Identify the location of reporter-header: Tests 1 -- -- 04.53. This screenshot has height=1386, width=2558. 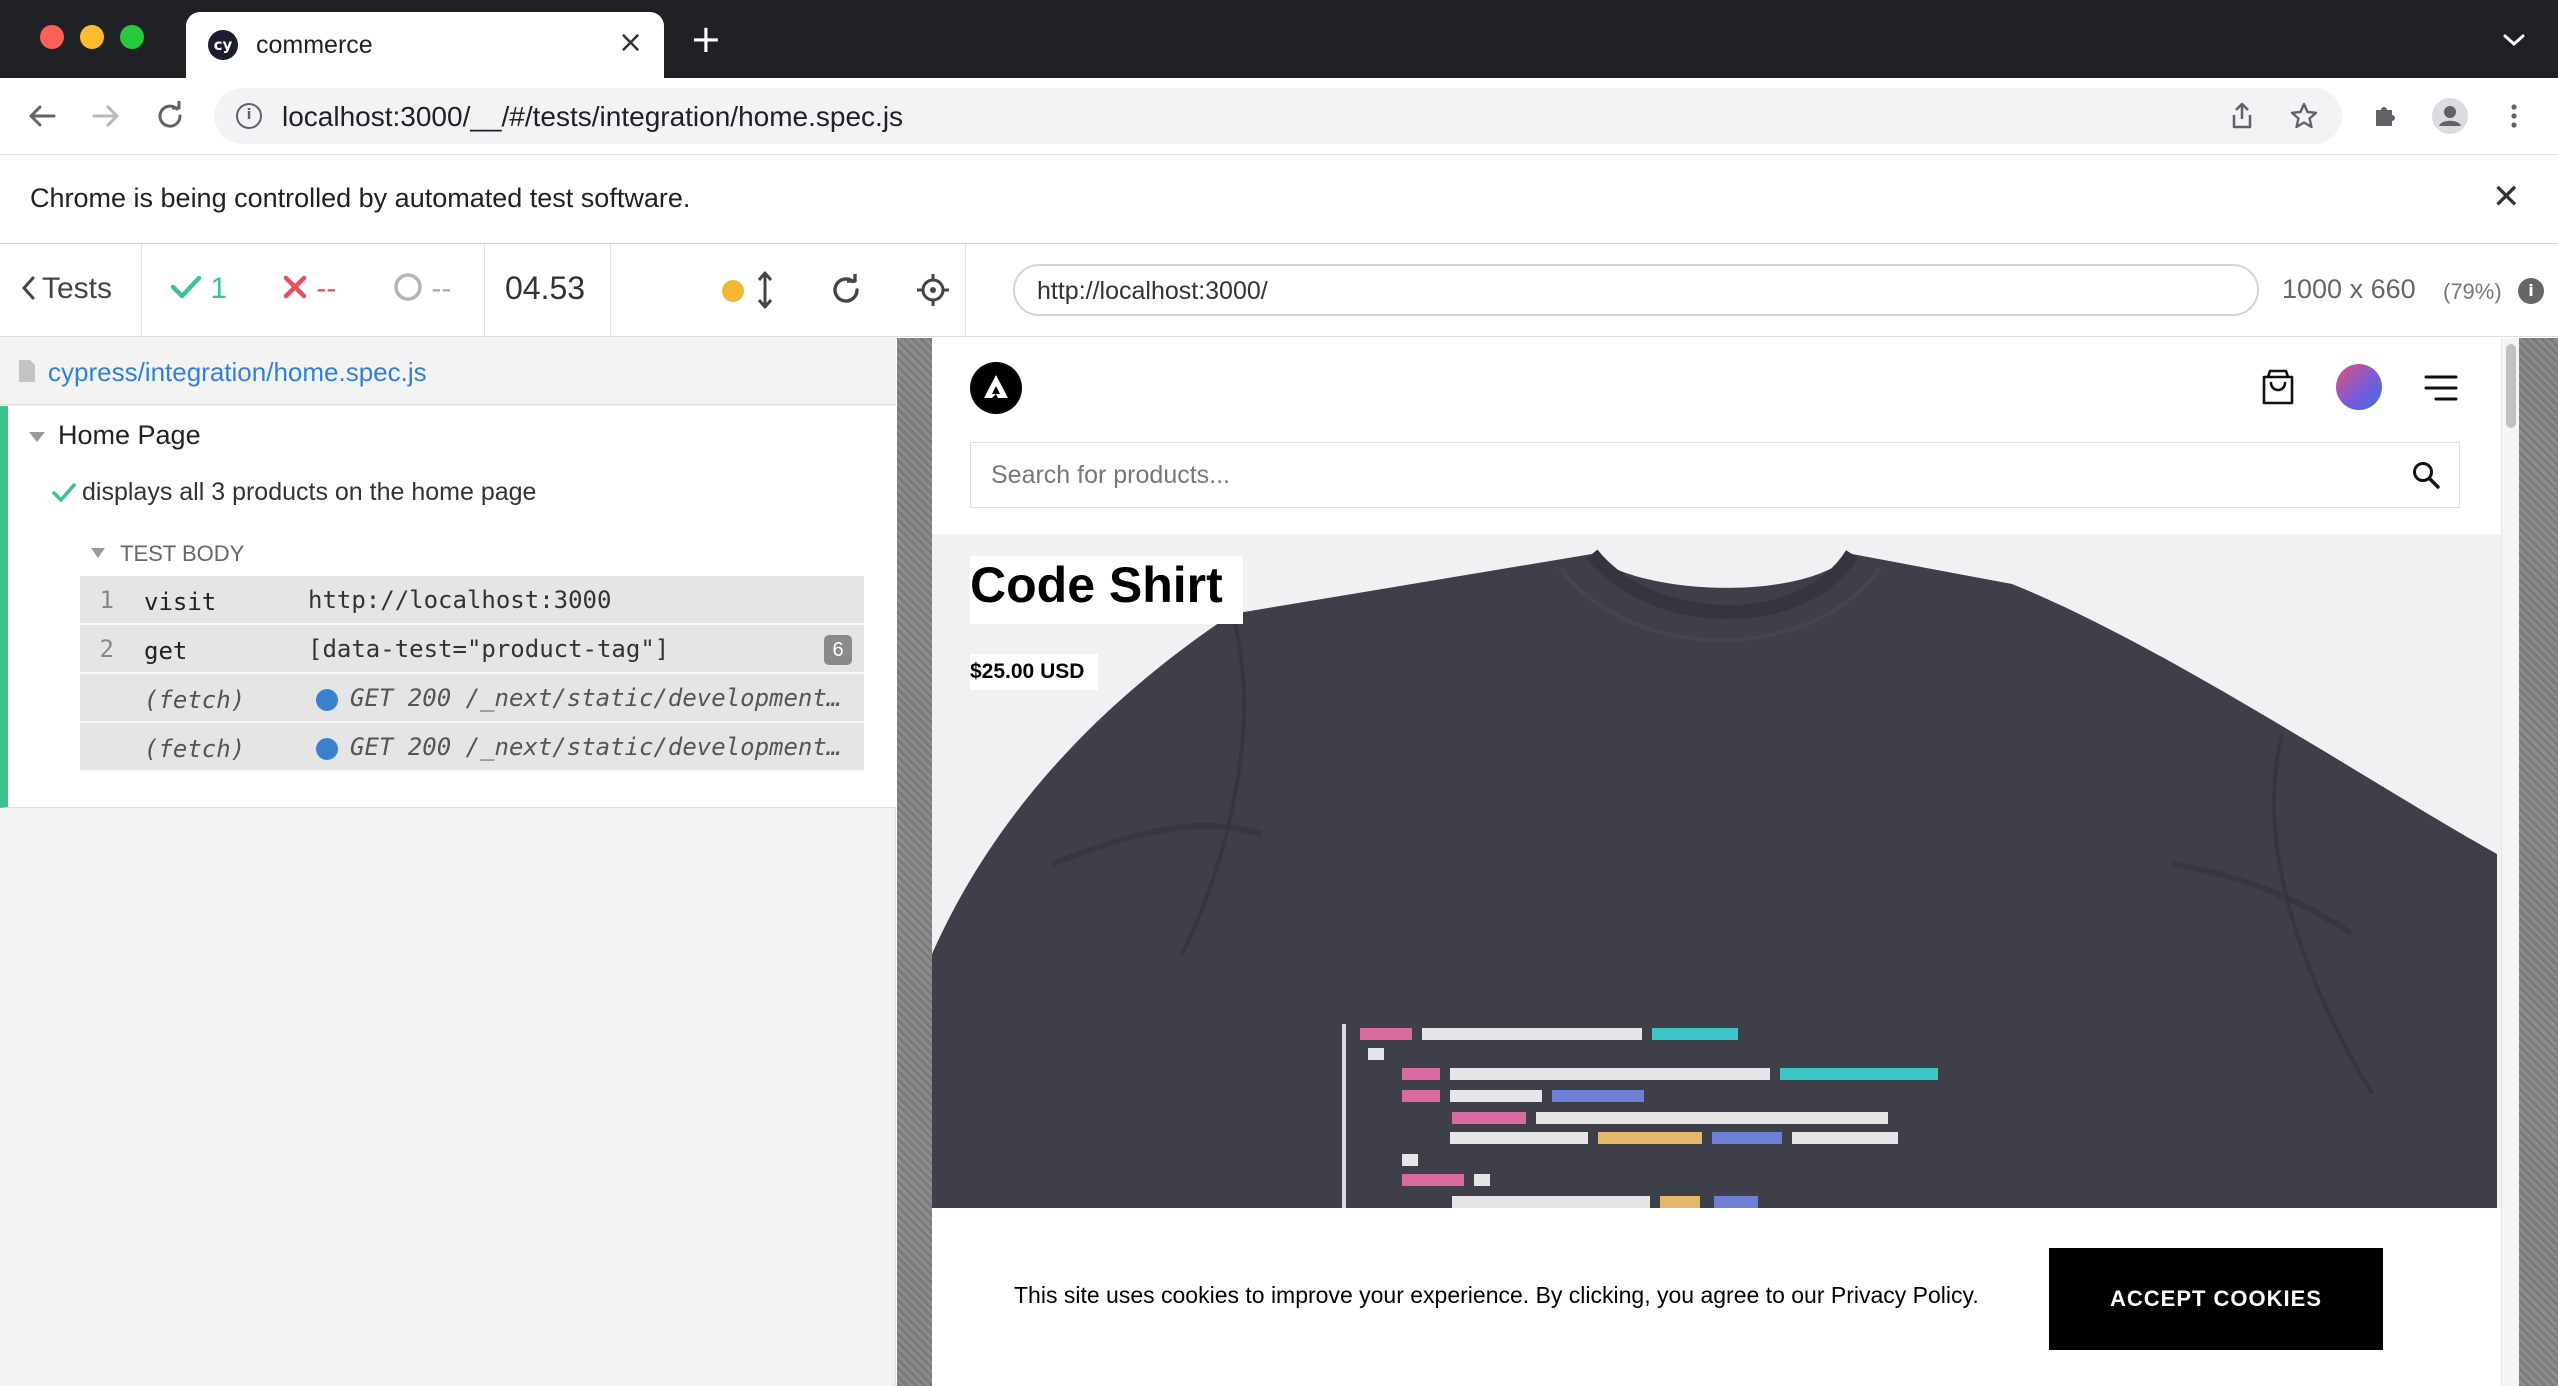
(448, 290).